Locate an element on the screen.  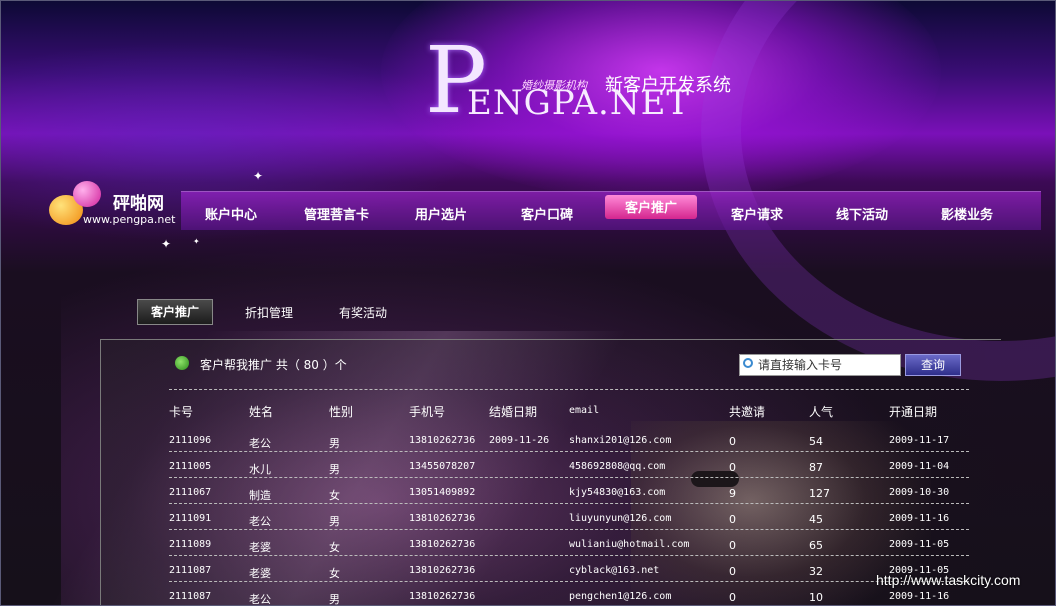
column-header: 结婚日期 is located at coordinates (513, 412).